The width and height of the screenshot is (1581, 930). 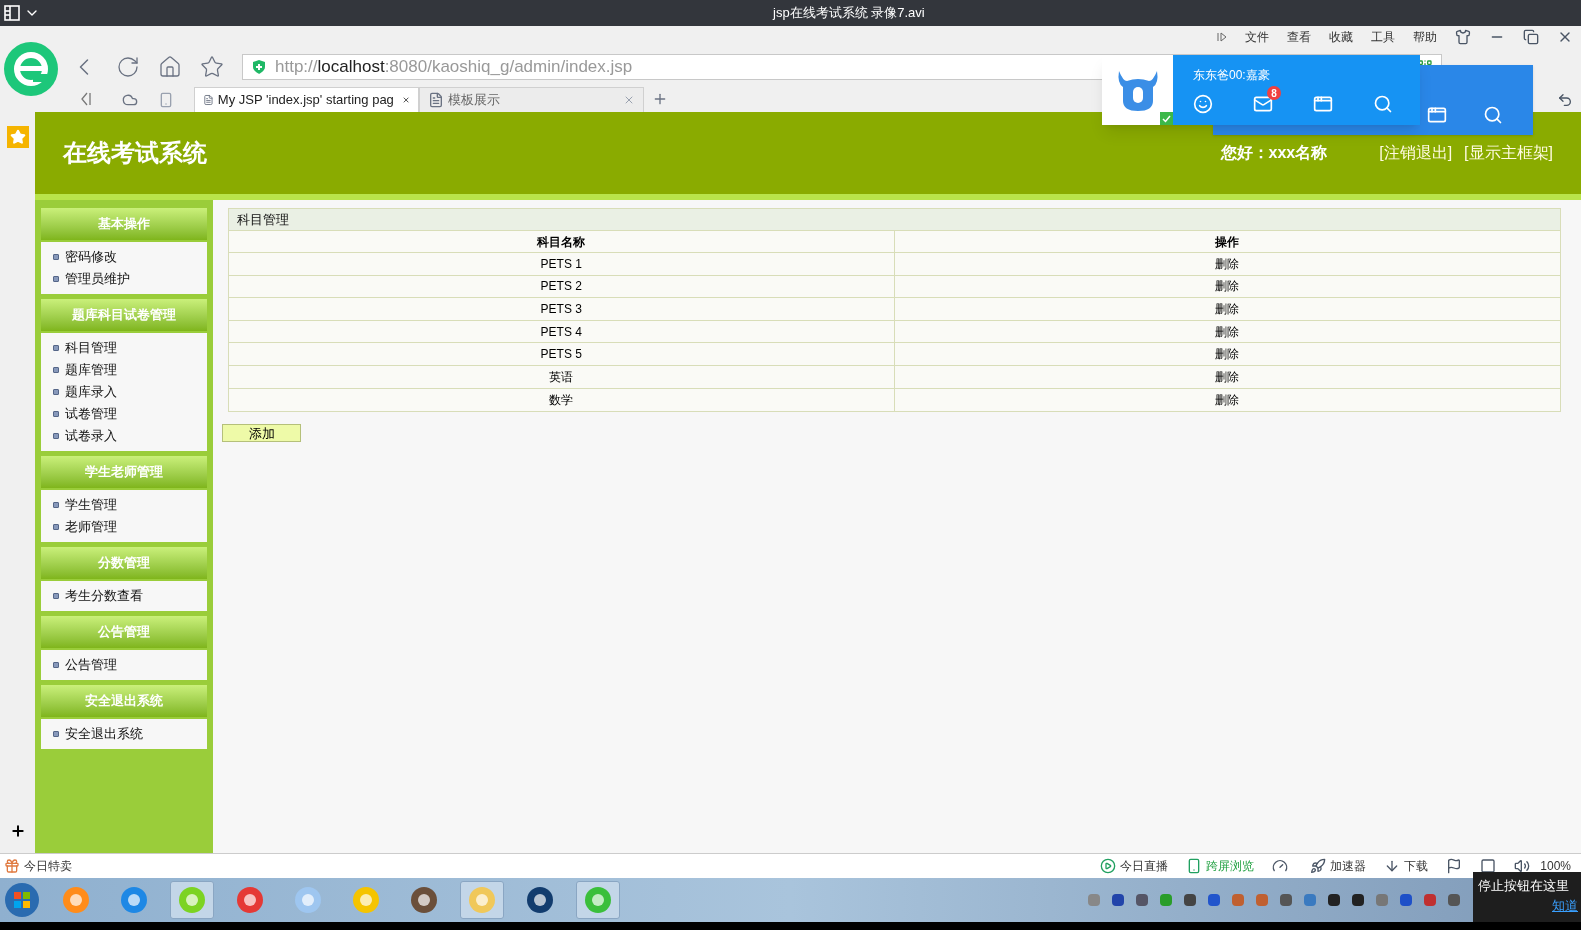 I want to click on sidebar-section-header: 分数管理, so click(x=124, y=564).